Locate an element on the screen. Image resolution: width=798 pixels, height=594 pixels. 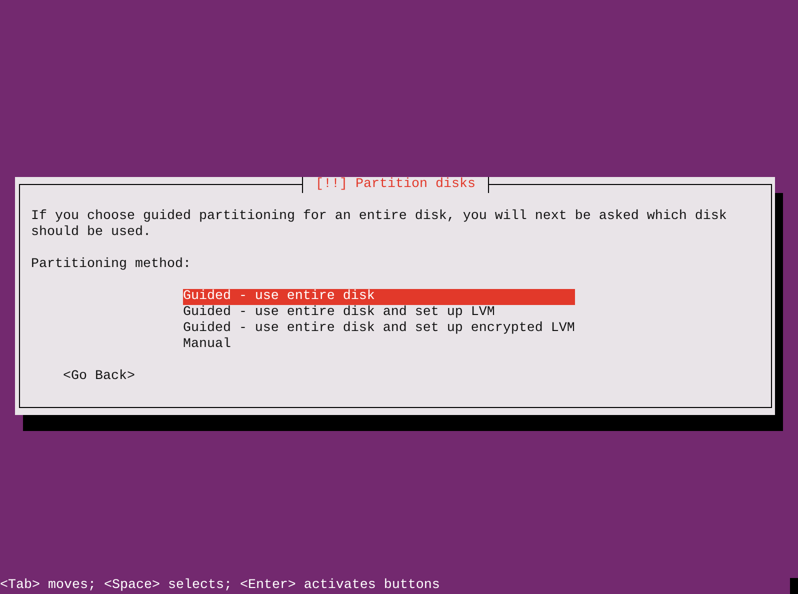
prompt-label: Partitioning method: is located at coordinates (111, 265).